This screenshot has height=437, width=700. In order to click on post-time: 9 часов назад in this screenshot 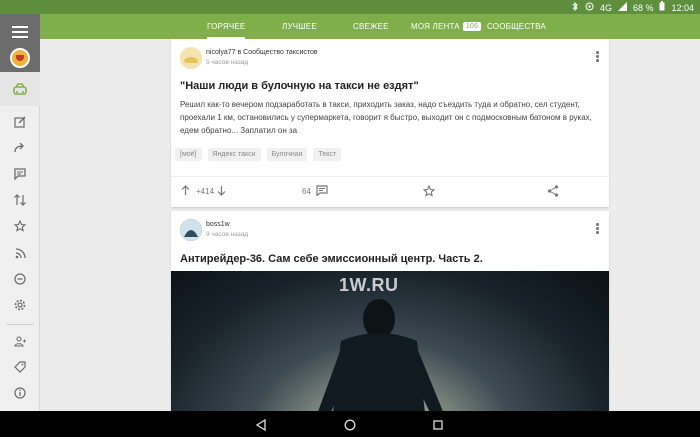, I will do `click(227, 234)`.